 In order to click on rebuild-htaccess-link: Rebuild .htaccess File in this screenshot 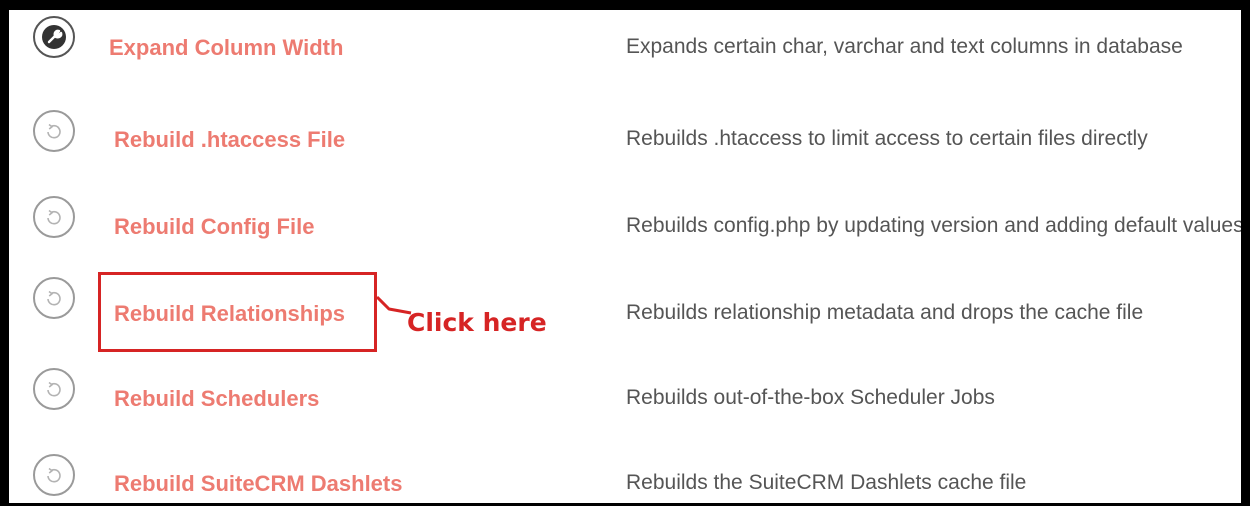, I will do `click(229, 140)`.